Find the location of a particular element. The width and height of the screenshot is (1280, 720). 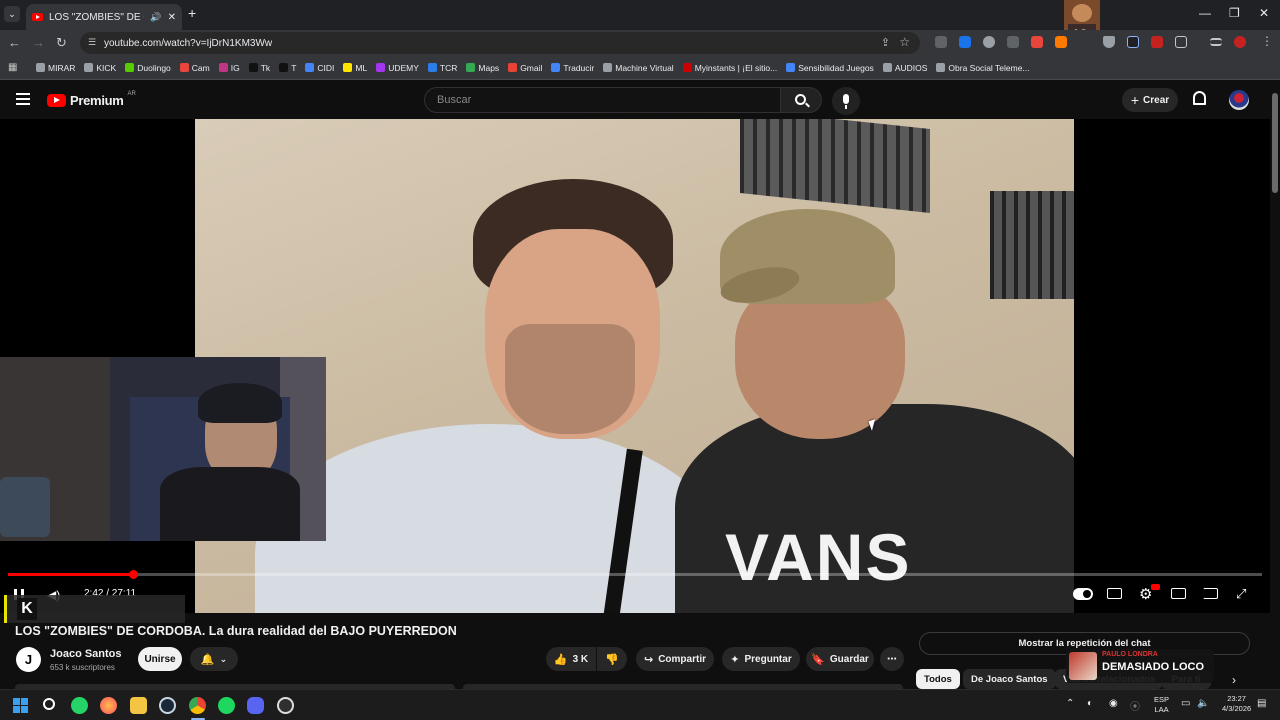

ask-button: ✦ Preguntar is located at coordinates (761, 659).